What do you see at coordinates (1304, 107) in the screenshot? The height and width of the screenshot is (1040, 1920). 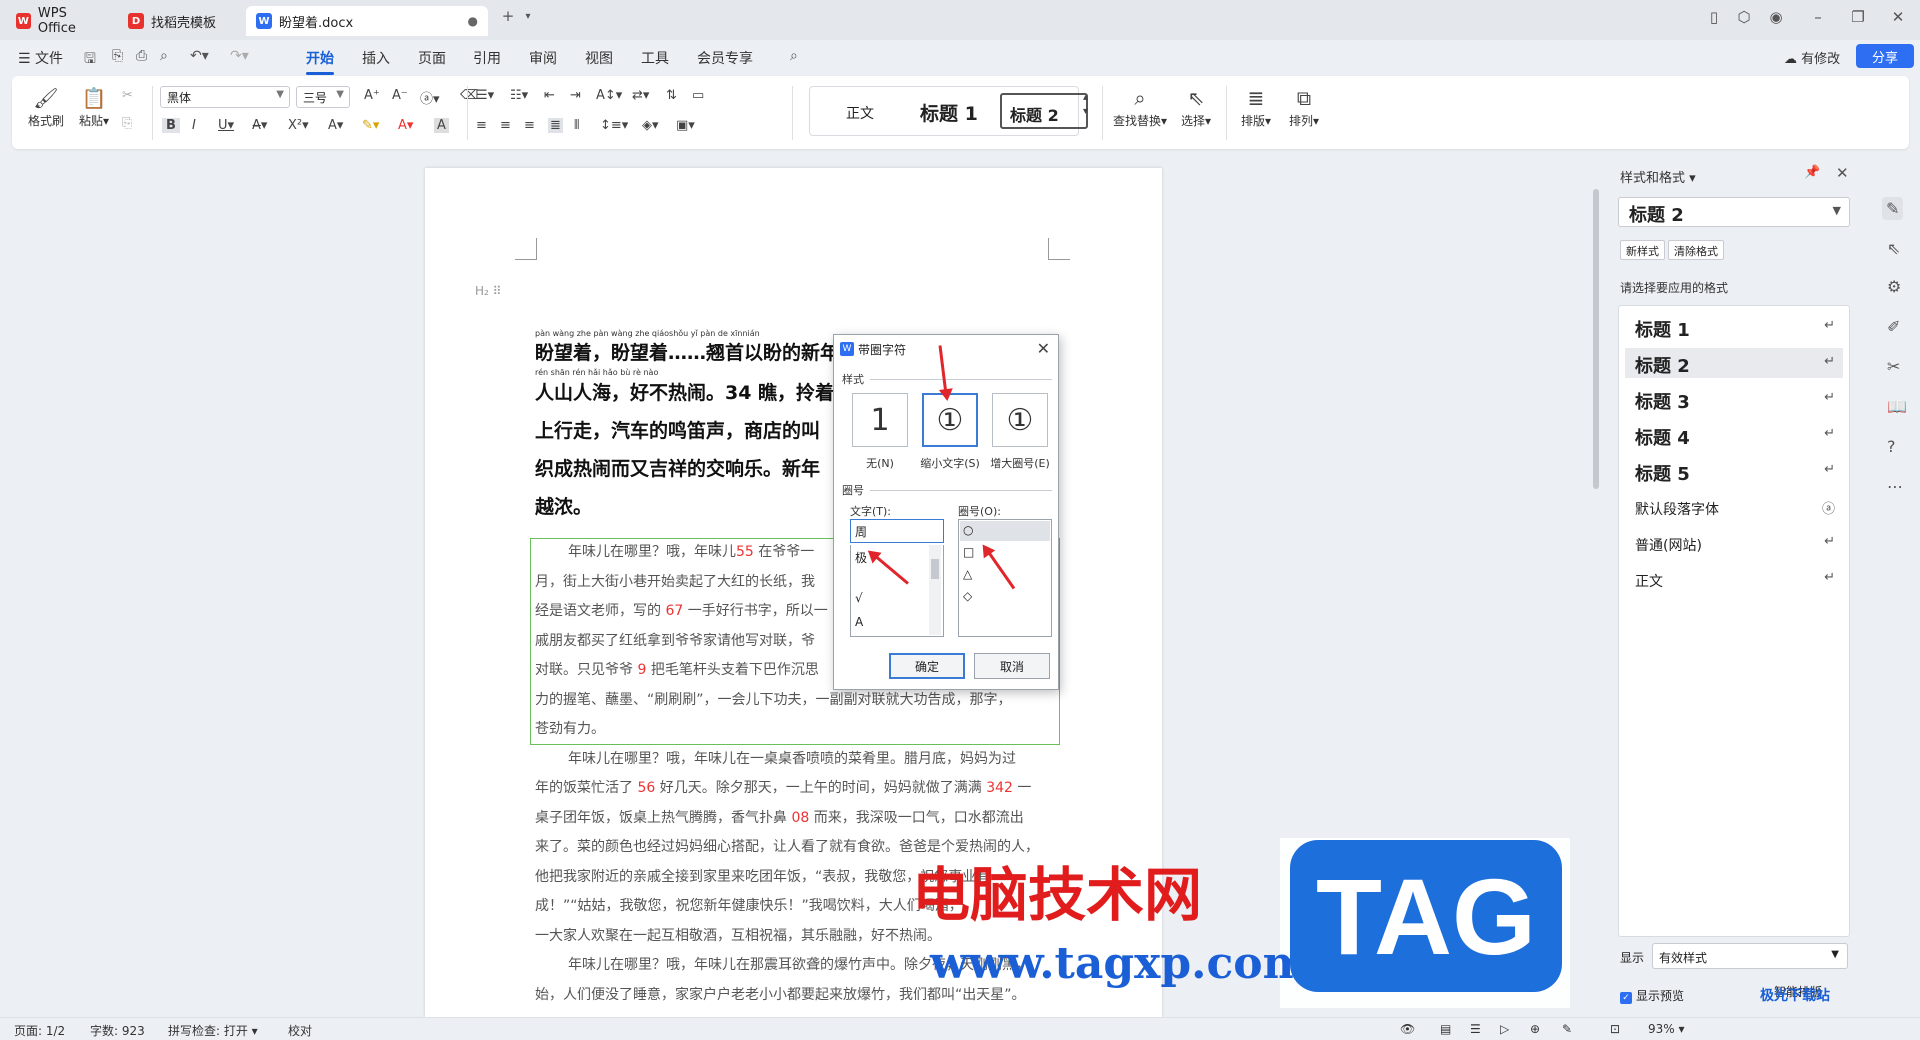 I see `arrange-button: ⧉ 排列▾` at bounding box center [1304, 107].